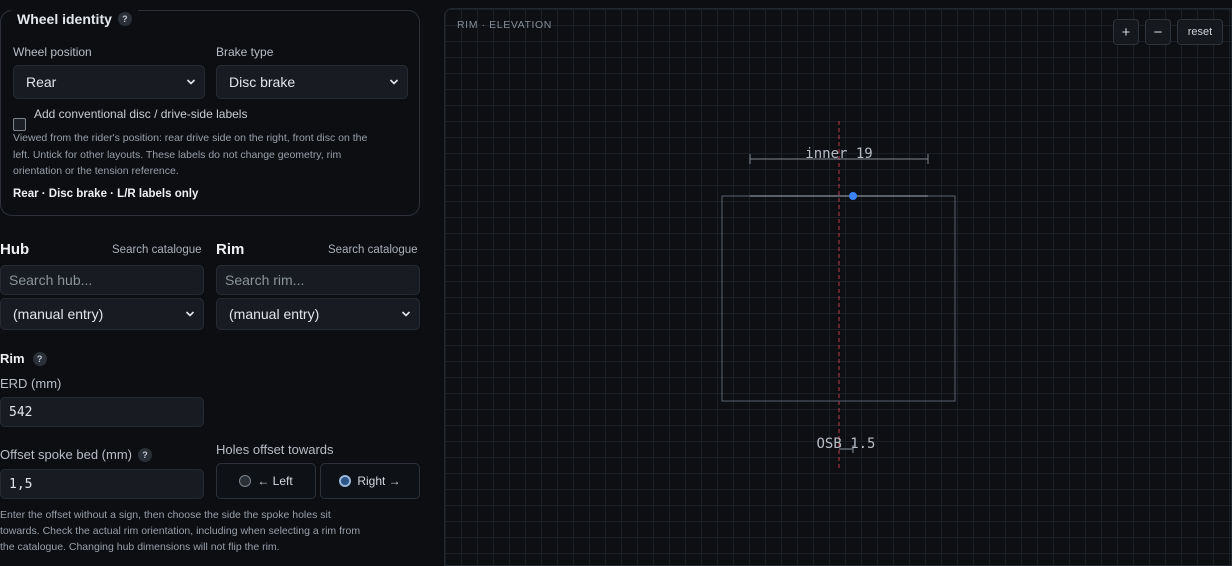 The width and height of the screenshot is (1232, 566). I want to click on rim-select-title: Rim, so click(230, 249).